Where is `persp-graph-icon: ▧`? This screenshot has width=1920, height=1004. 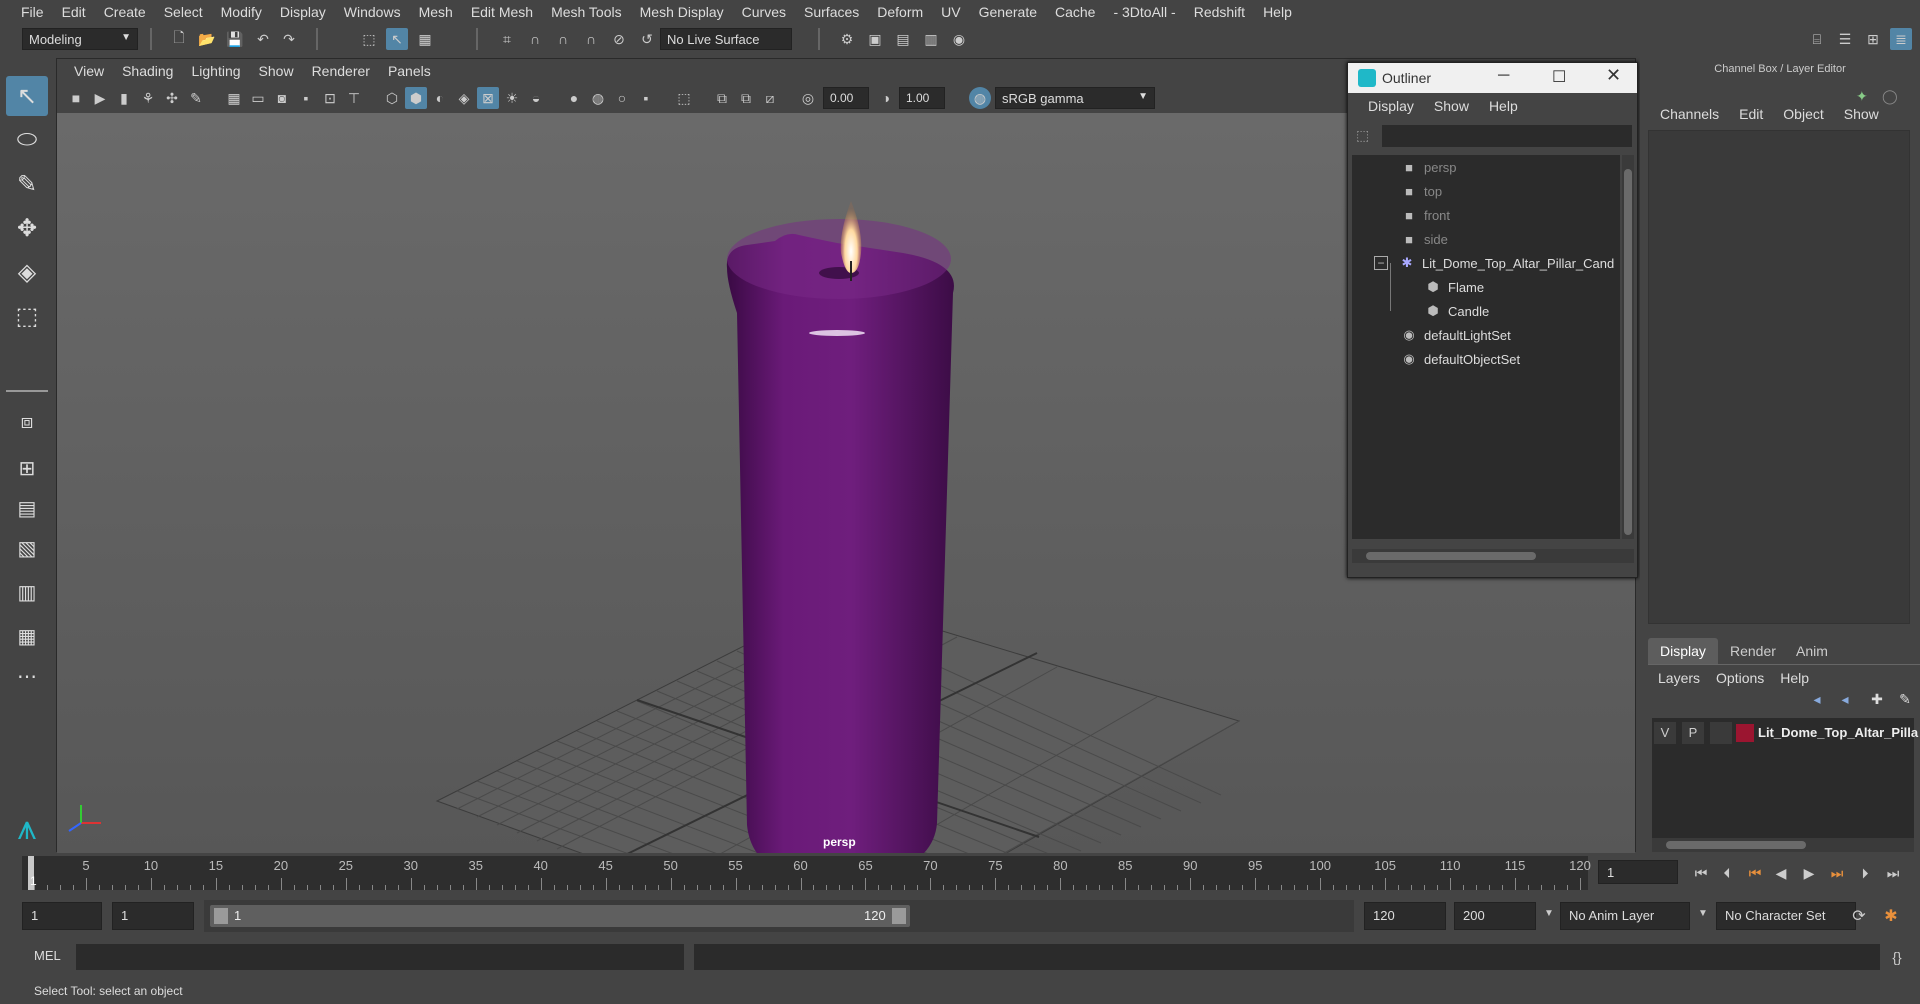
persp-graph-icon: ▧ is located at coordinates (27, 548).